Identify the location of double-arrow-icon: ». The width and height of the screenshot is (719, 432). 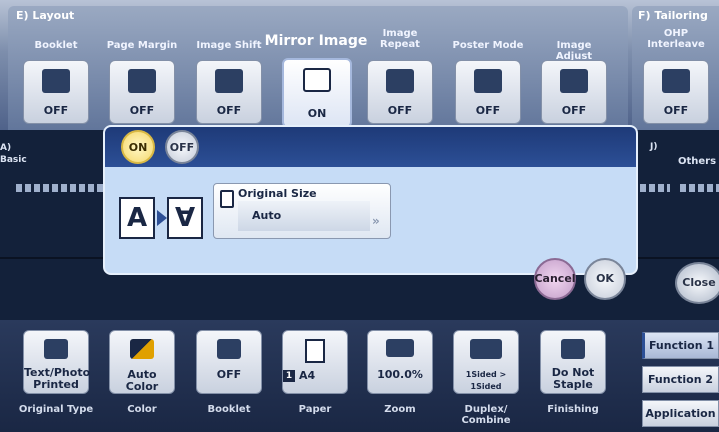
(376, 221).